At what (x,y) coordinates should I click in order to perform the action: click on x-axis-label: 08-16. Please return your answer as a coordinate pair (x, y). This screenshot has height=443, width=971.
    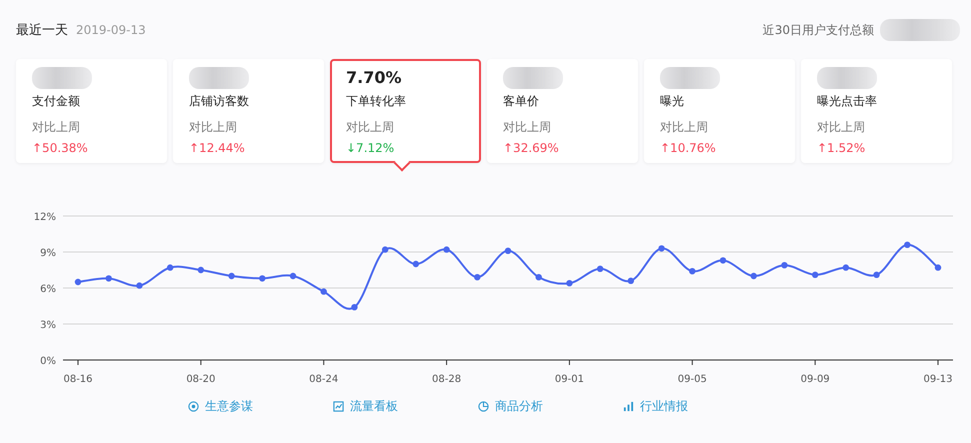
    Looking at the image, I should click on (78, 379).